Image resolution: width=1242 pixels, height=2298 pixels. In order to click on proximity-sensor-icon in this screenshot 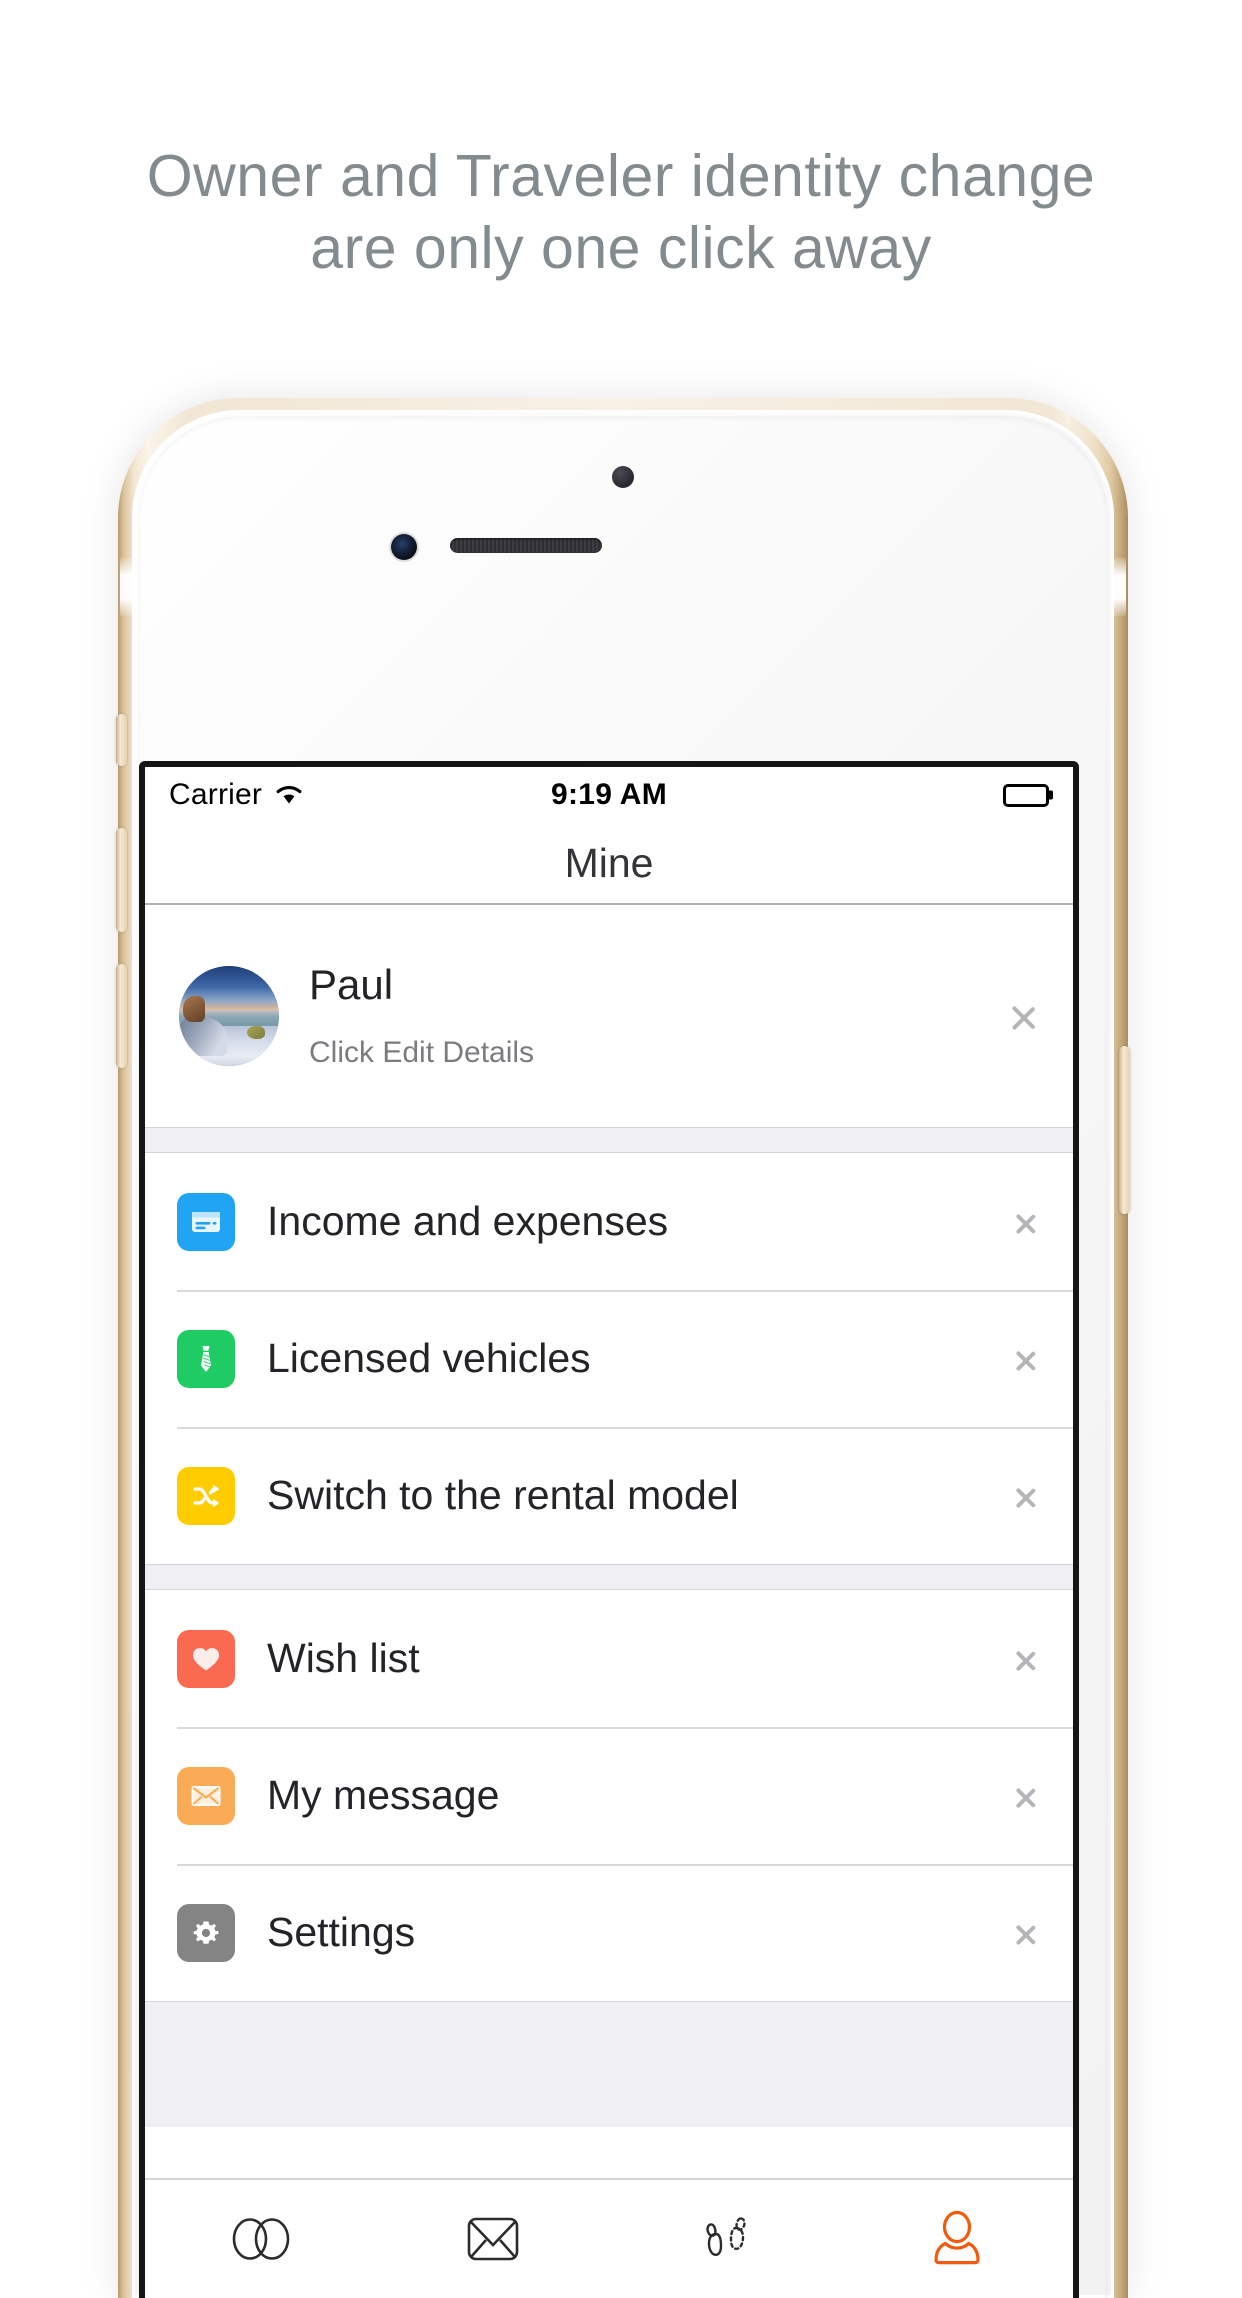, I will do `click(623, 477)`.